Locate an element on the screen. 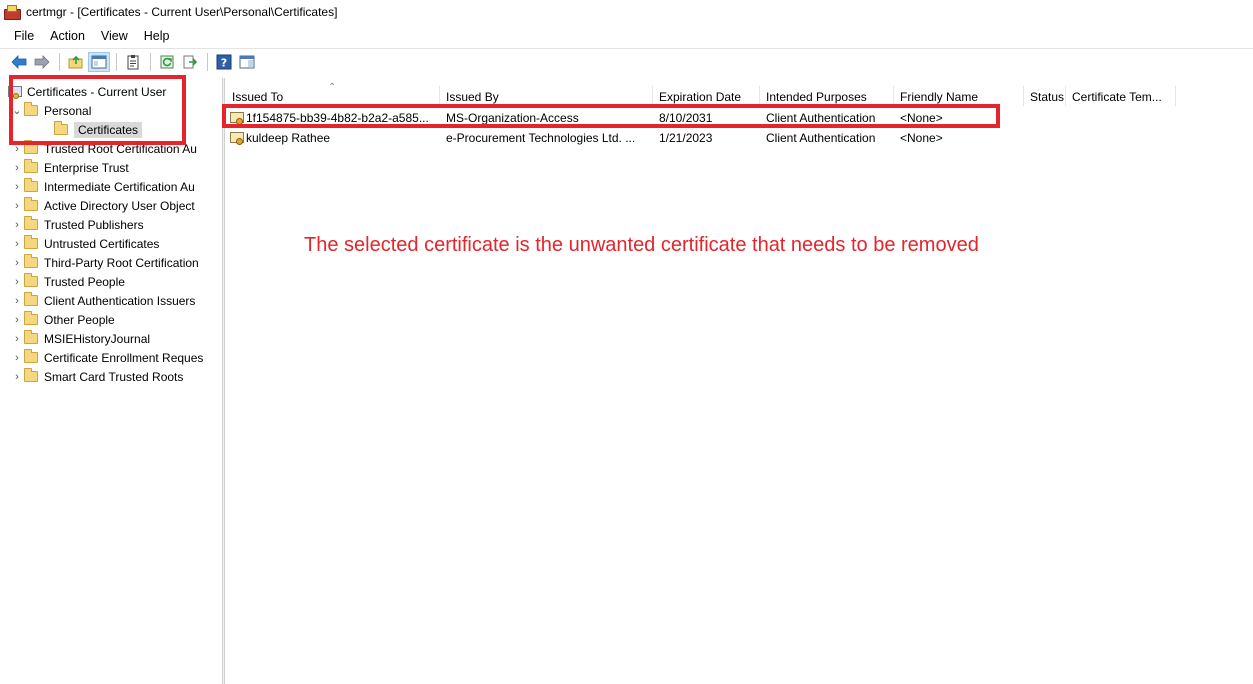 This screenshot has height=684, width=1253. menu-help: Help is located at coordinates (157, 36).